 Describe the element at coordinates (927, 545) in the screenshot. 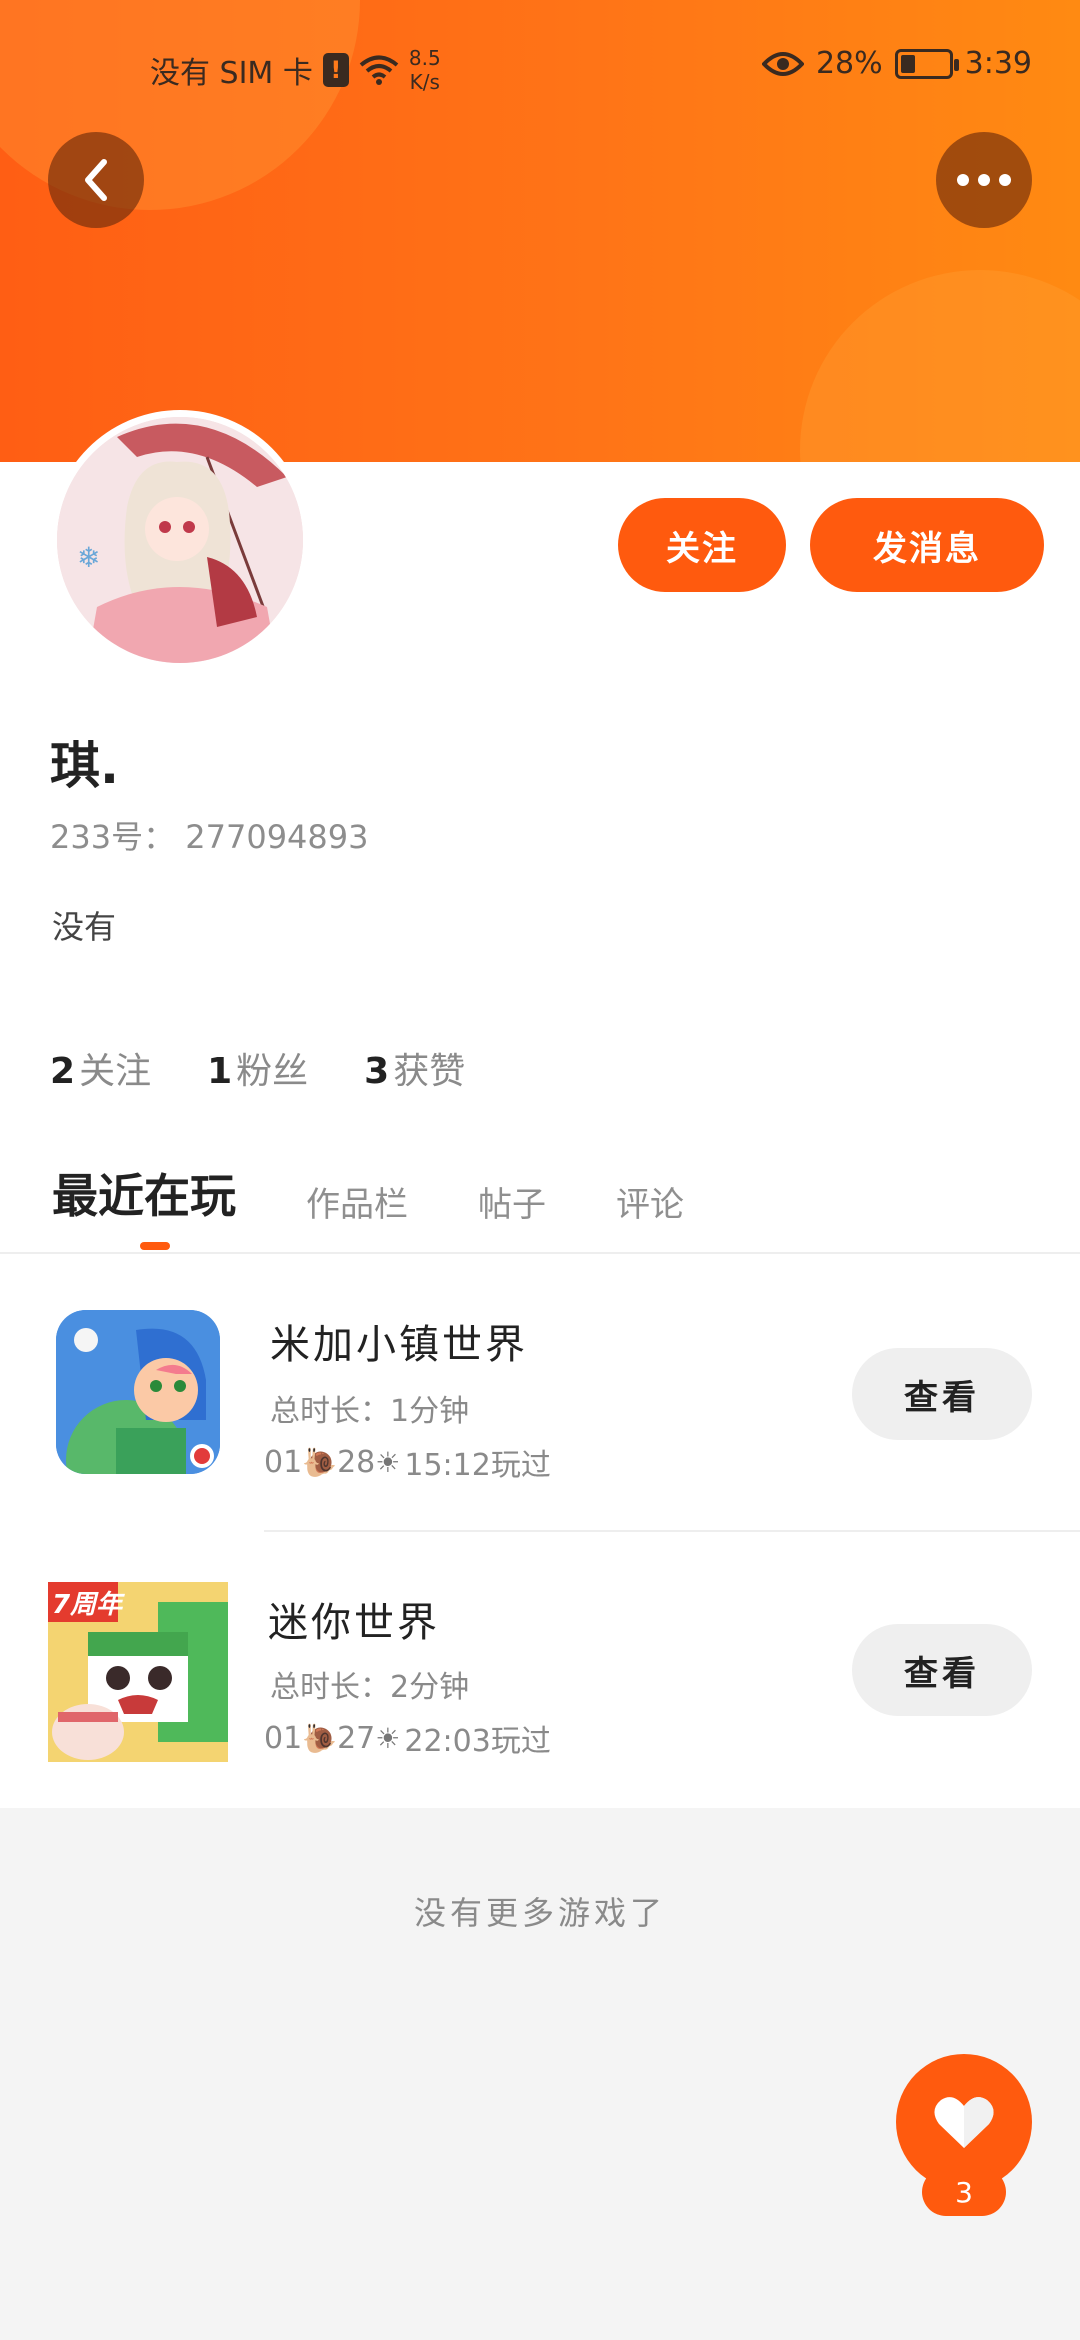

I see `send-message-button: 发消息` at that location.